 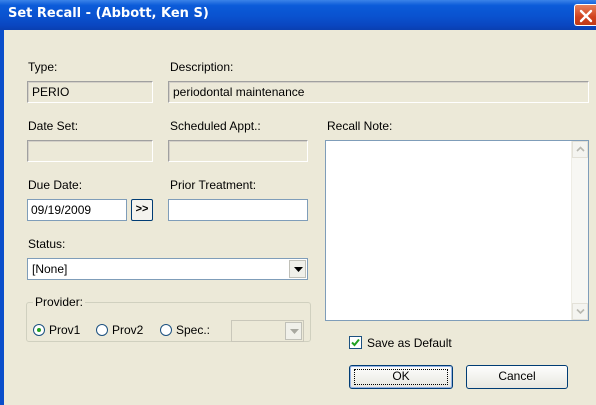 I want to click on checkbox-box, so click(x=355, y=342).